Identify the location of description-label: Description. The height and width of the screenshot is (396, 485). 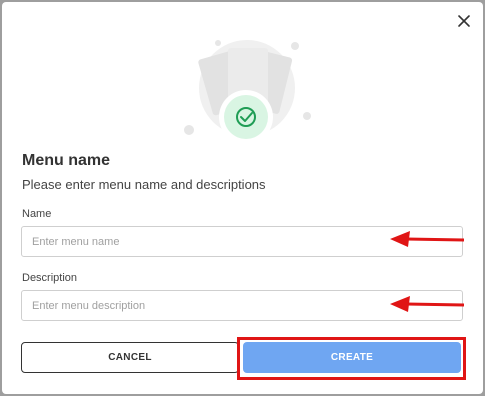
(50, 278).